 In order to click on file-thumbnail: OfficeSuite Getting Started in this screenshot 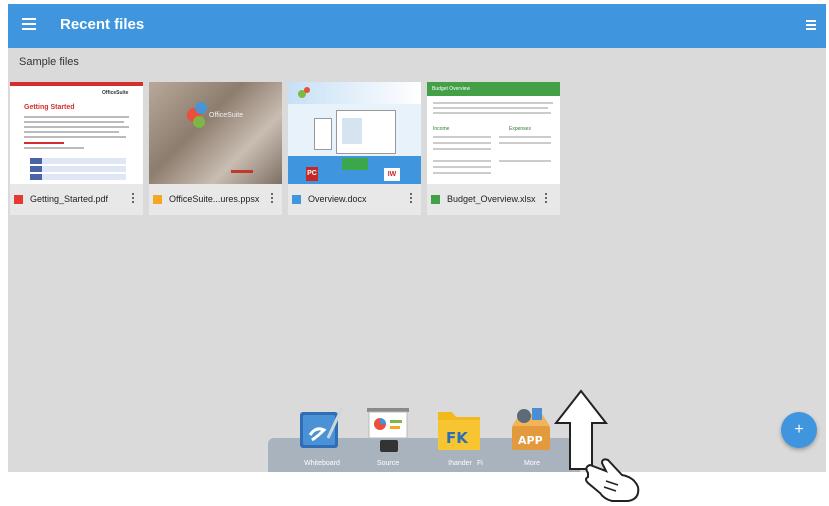, I will do `click(76, 133)`.